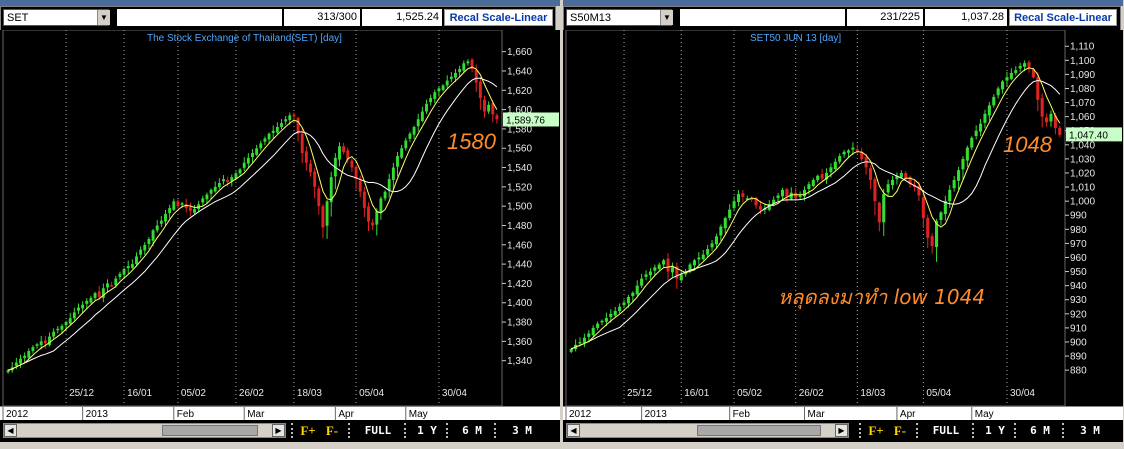  What do you see at coordinates (1078, 272) in the screenshot?
I see `y-tick-label: 950` at bounding box center [1078, 272].